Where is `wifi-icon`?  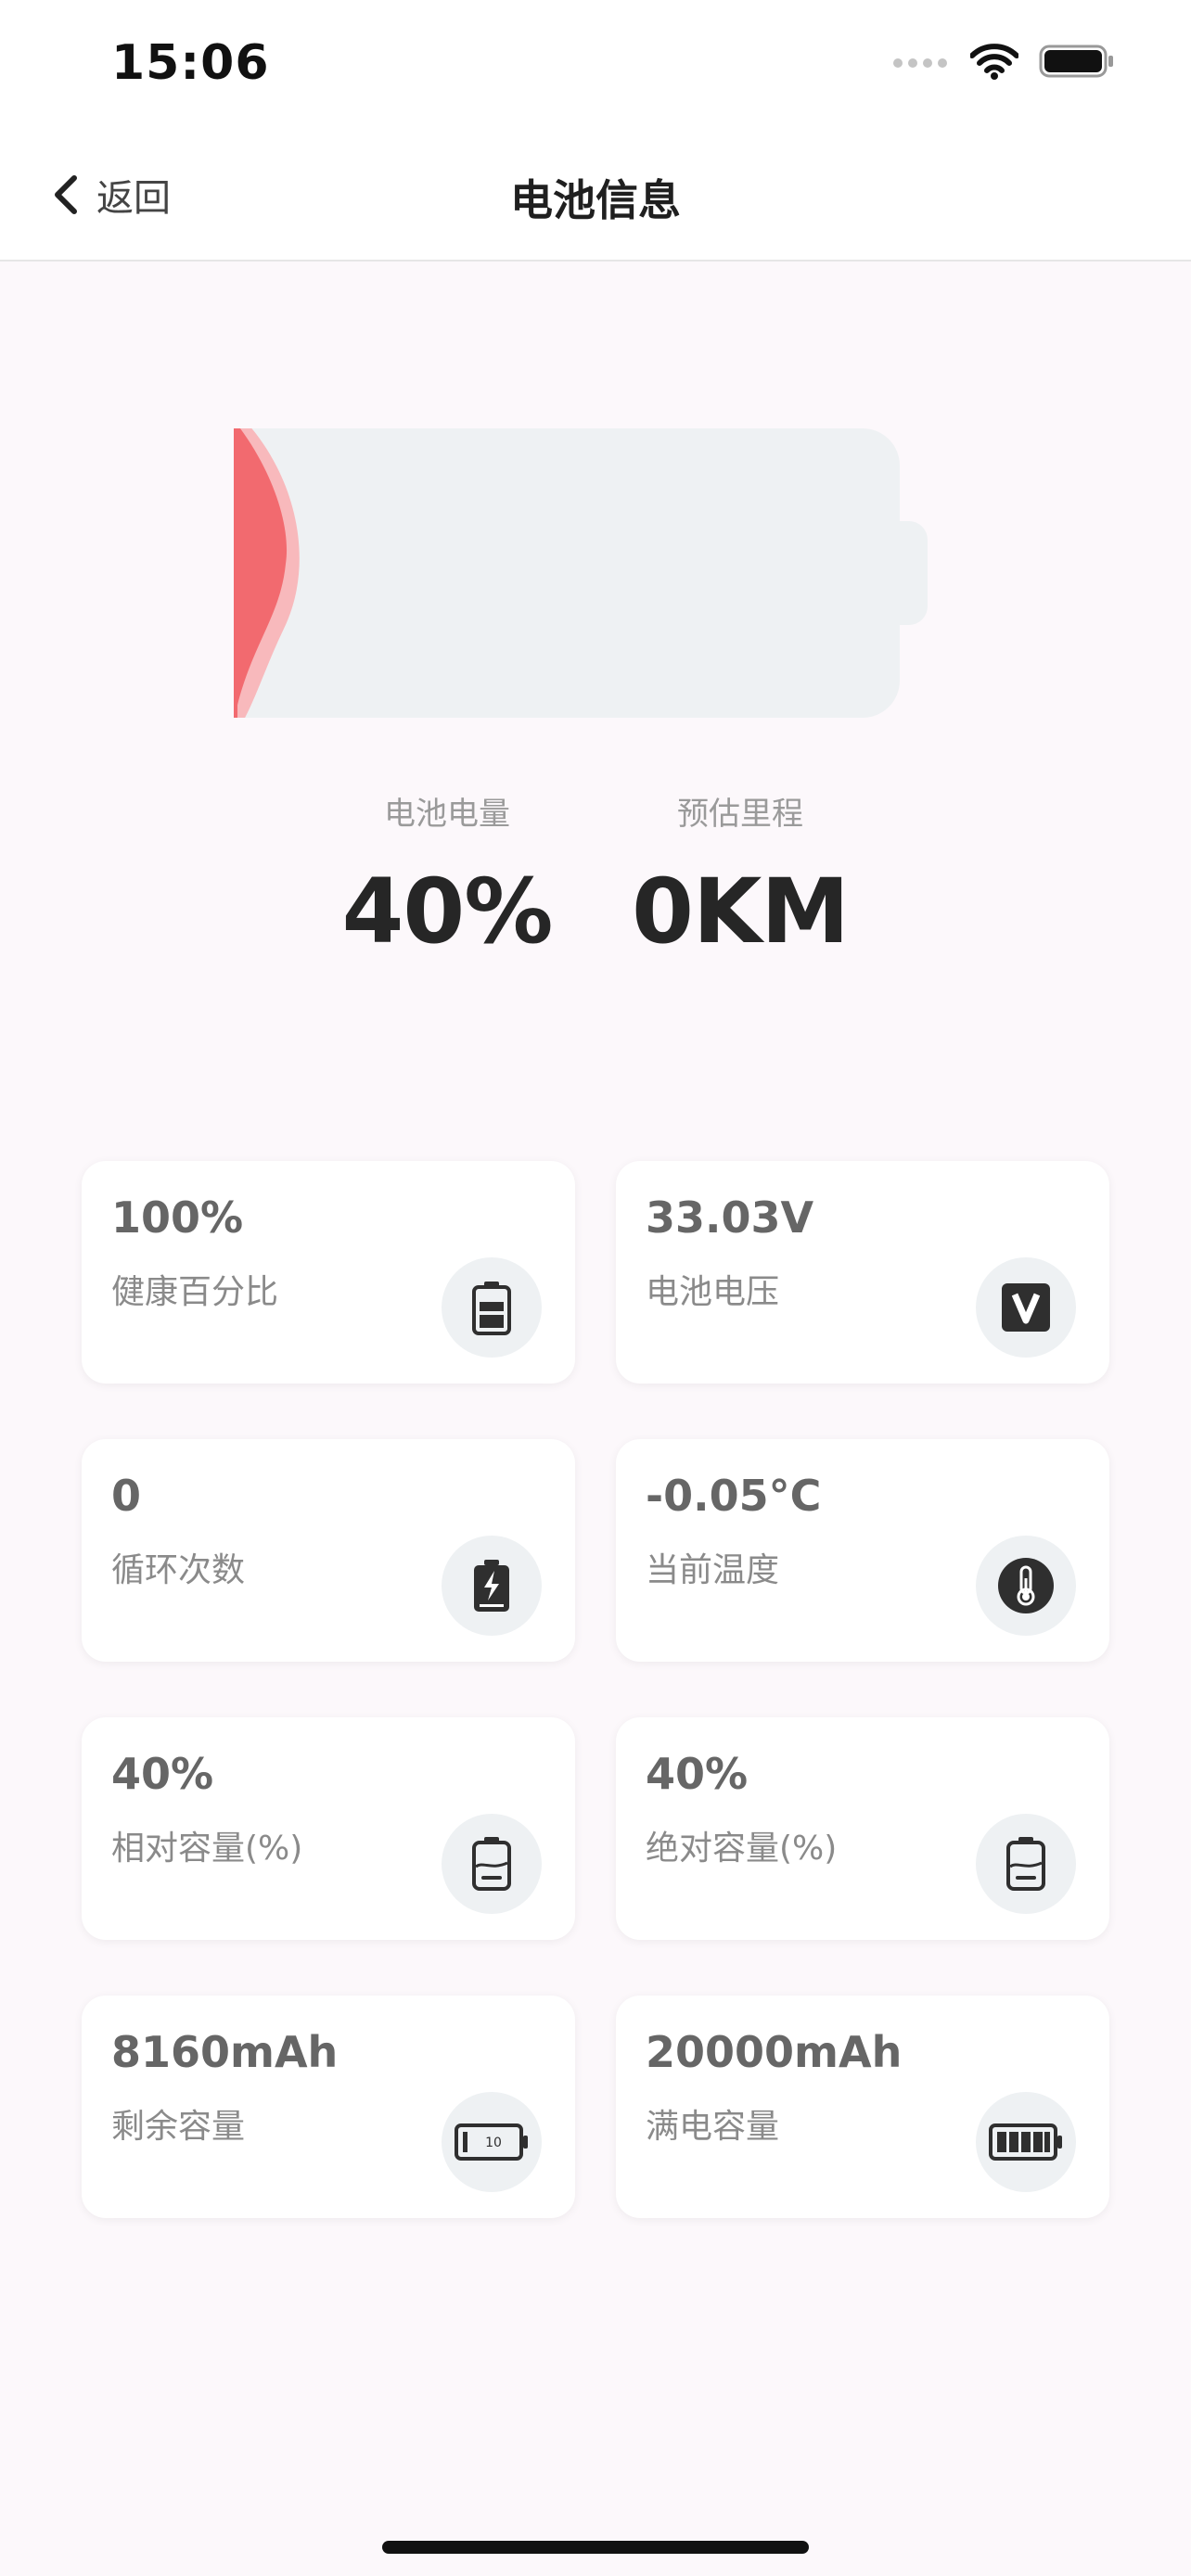
wifi-icon is located at coordinates (994, 62).